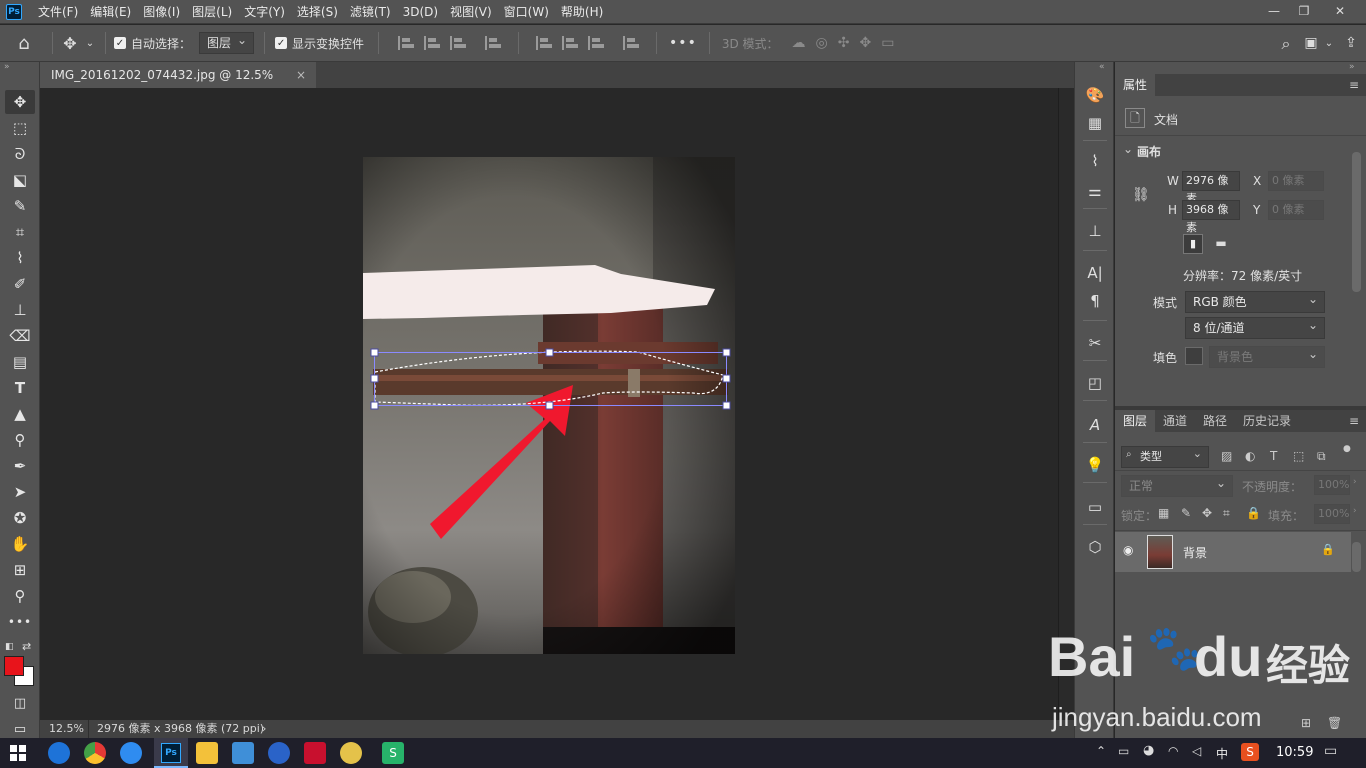 The width and height of the screenshot is (1366, 768). Describe the element at coordinates (264, 729) in the screenshot. I see `status-menu-arrow: ›` at that location.